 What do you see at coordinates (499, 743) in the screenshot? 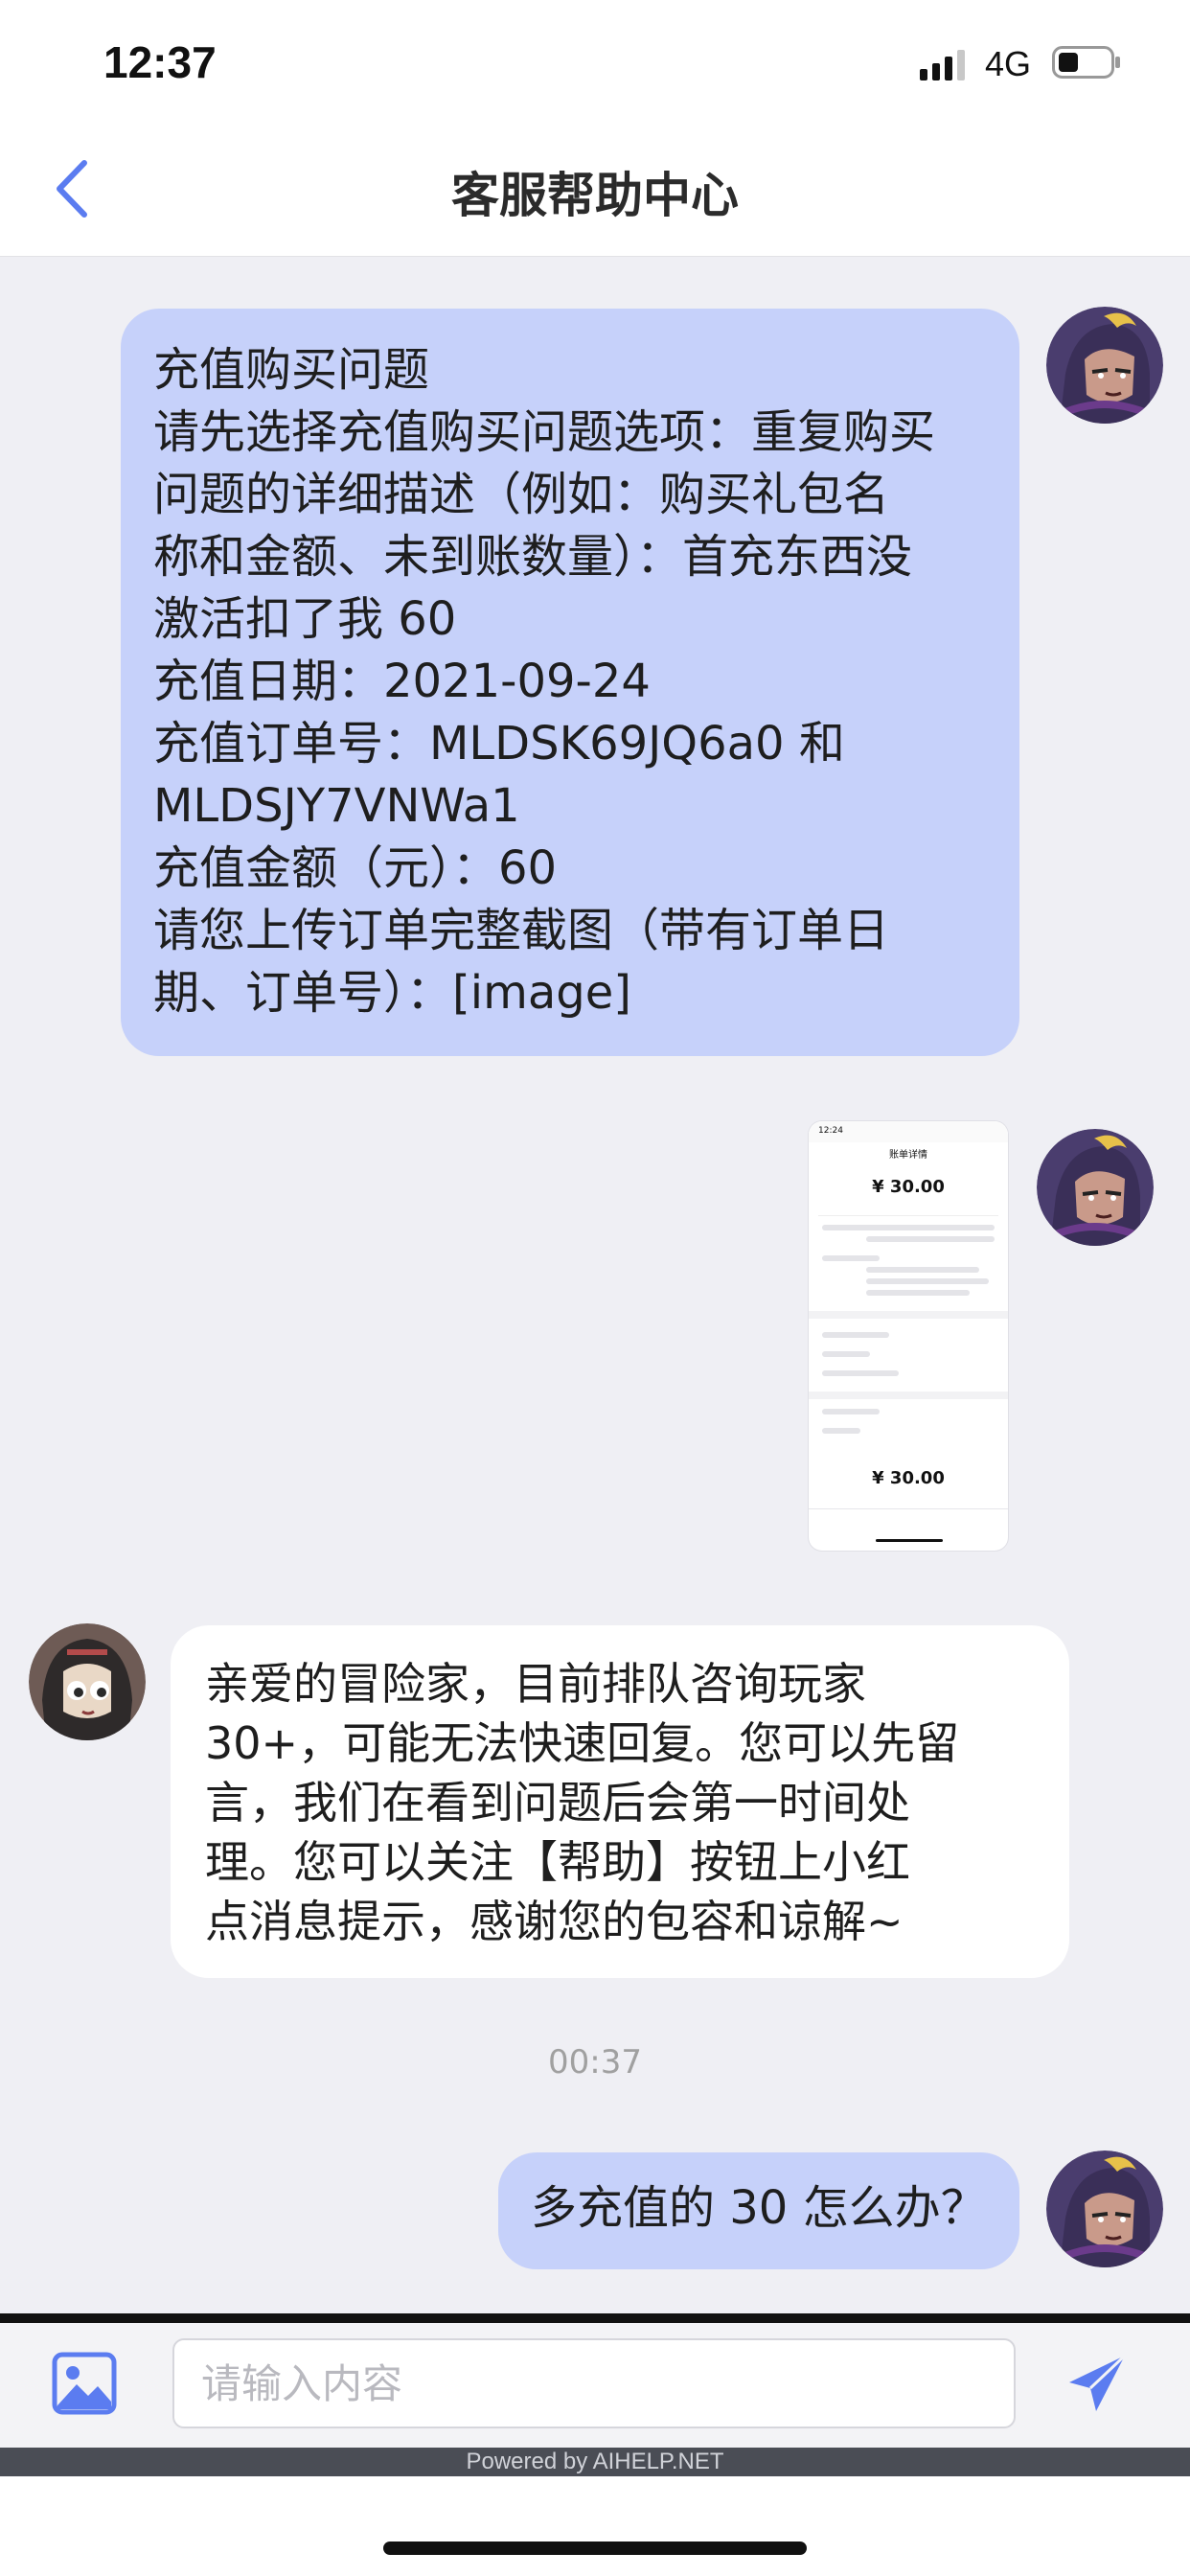
I see `message-line: 充值订单号：MLDSK69JQ6a0 和` at bounding box center [499, 743].